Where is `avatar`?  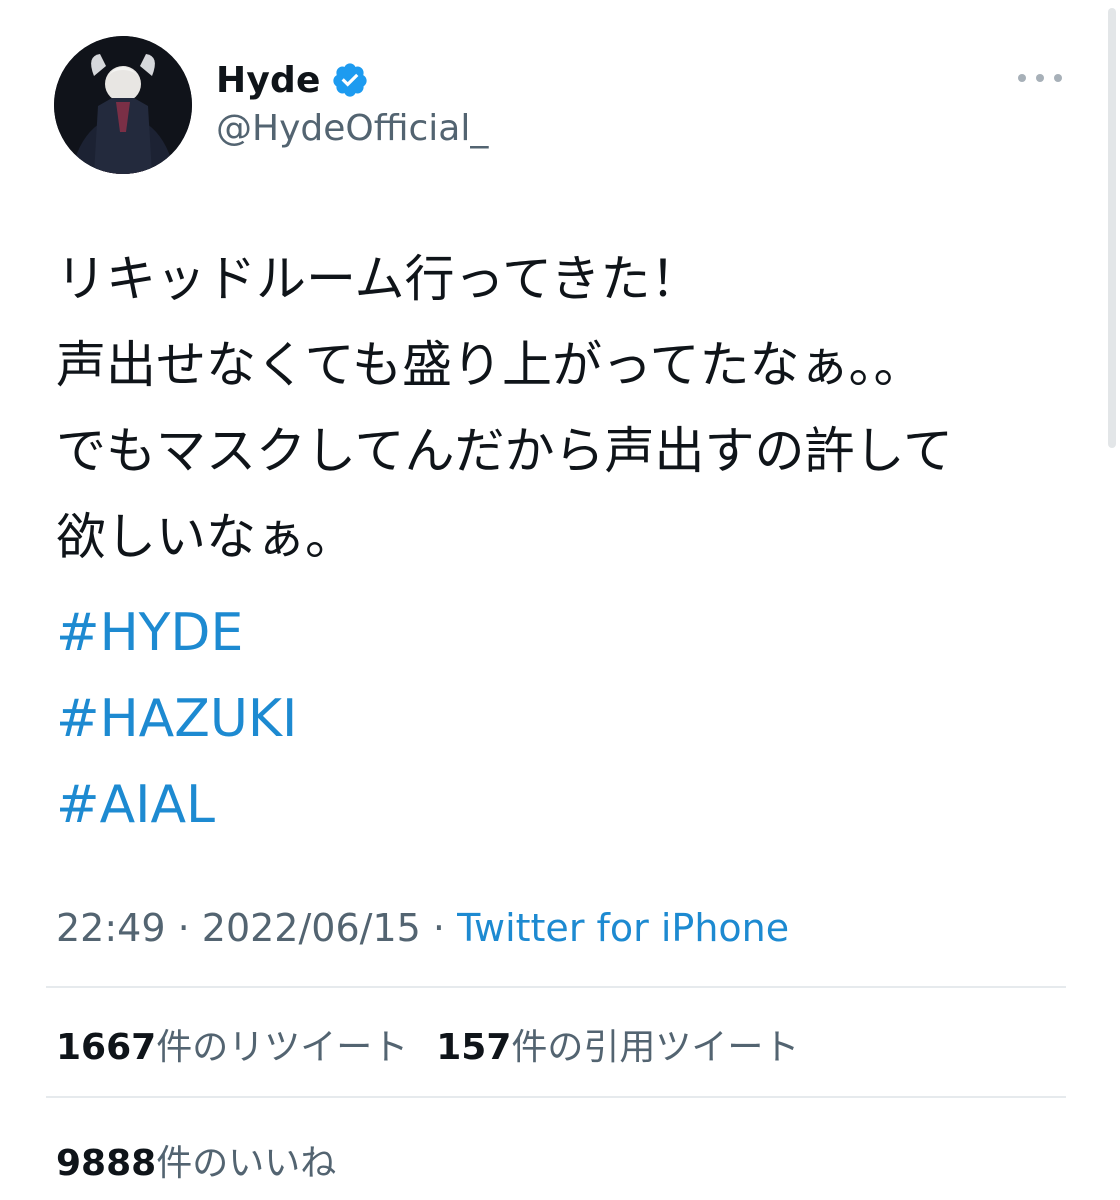
avatar is located at coordinates (123, 105).